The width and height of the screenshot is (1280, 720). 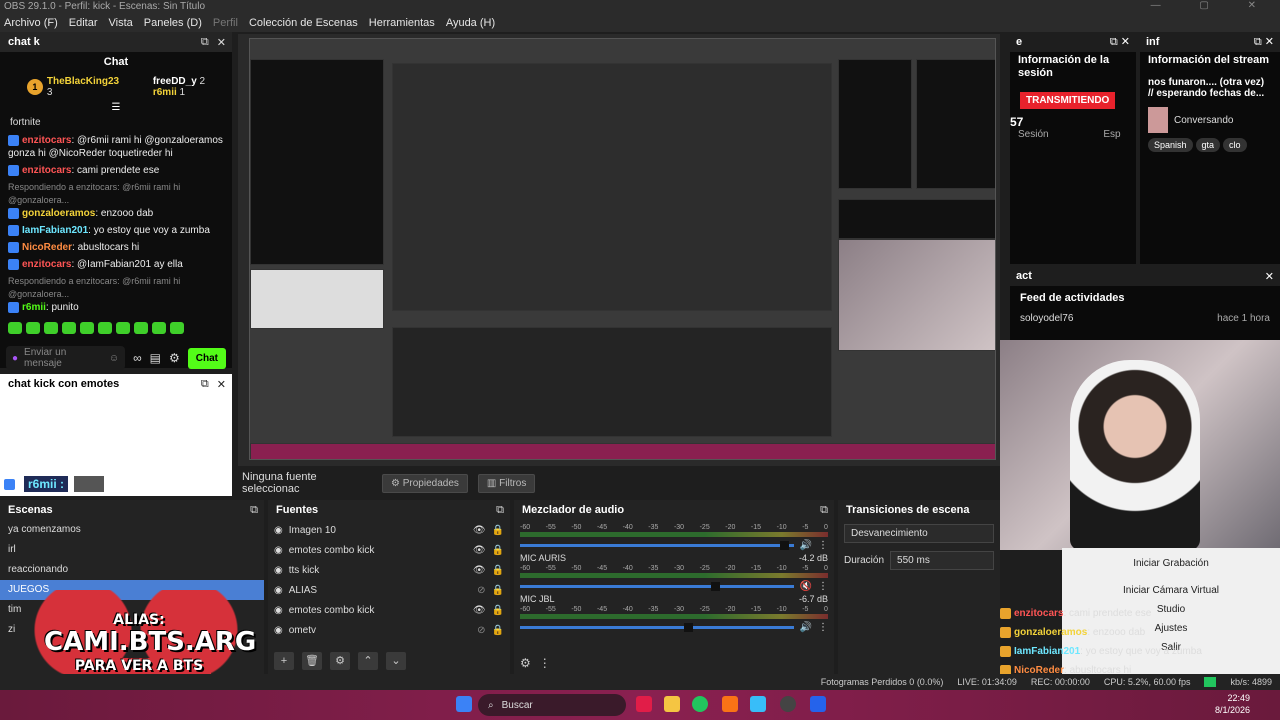 I want to click on window-controls: — ▢ ✕, so click(x=1212, y=5).